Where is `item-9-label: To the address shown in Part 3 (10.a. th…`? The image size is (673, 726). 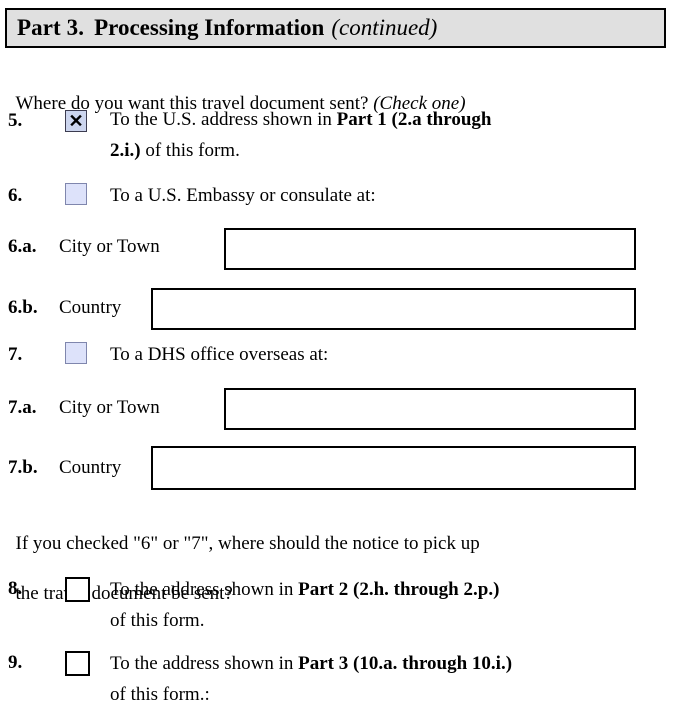 item-9-label: To the address shown in Part 3 (10.a. th… is located at coordinates (387, 679).